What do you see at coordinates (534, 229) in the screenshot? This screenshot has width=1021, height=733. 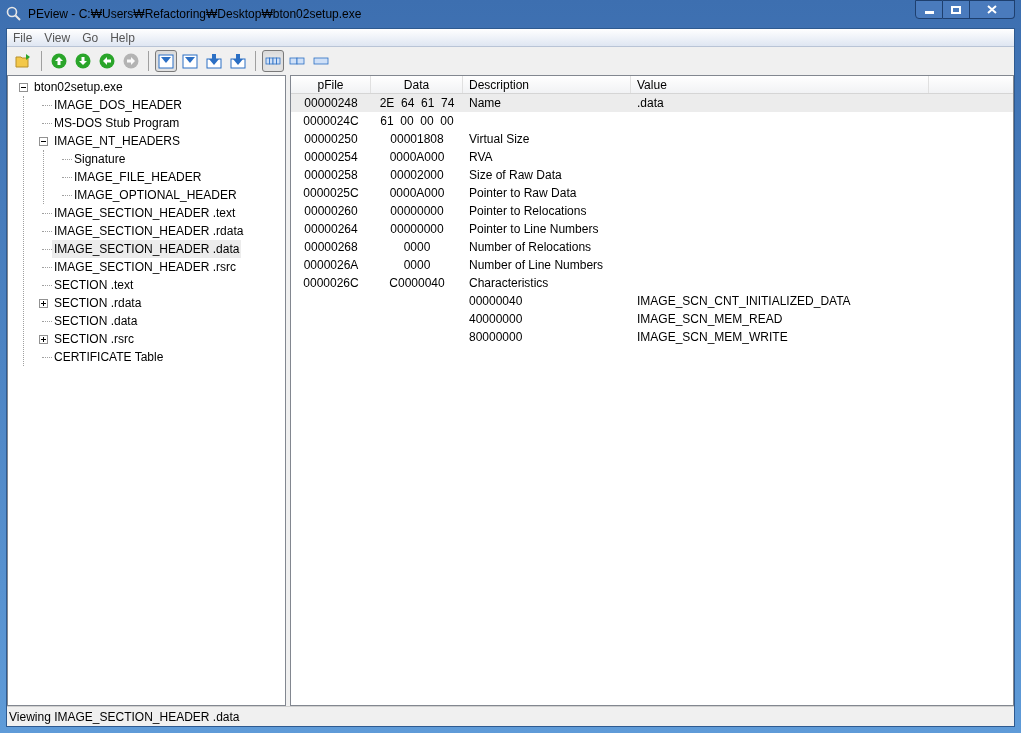 I see `table-cell: Pointer to Line Numbers` at bounding box center [534, 229].